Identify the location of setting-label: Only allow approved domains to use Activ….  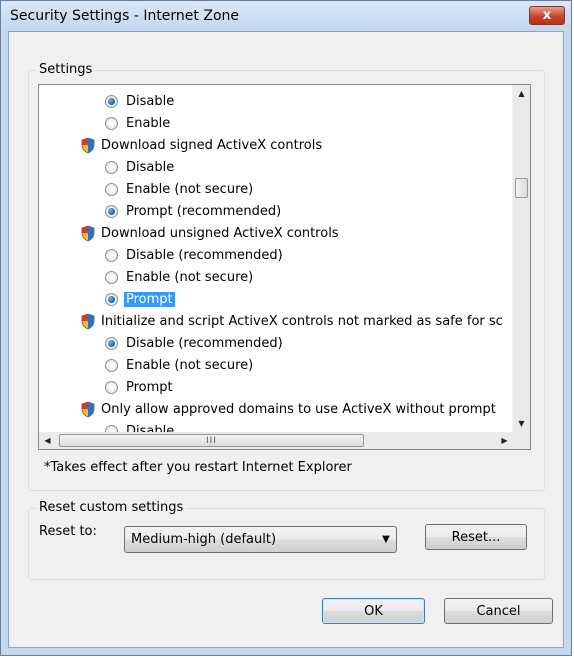
(298, 409).